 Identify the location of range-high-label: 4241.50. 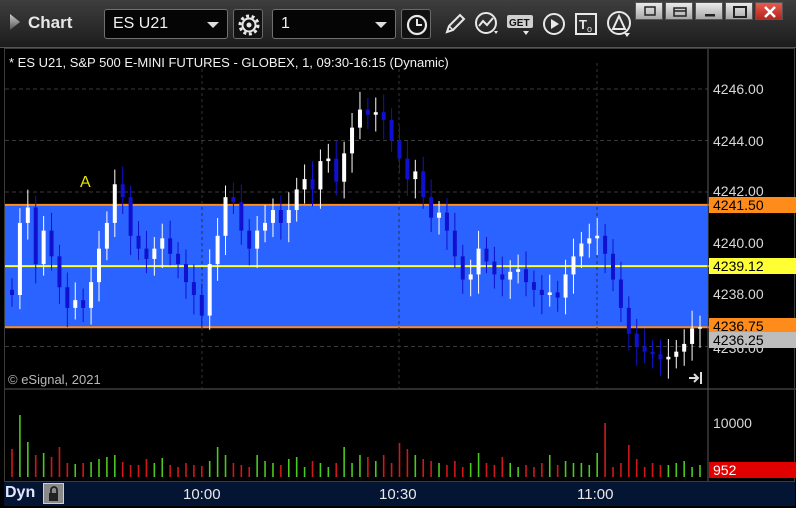
(752, 205).